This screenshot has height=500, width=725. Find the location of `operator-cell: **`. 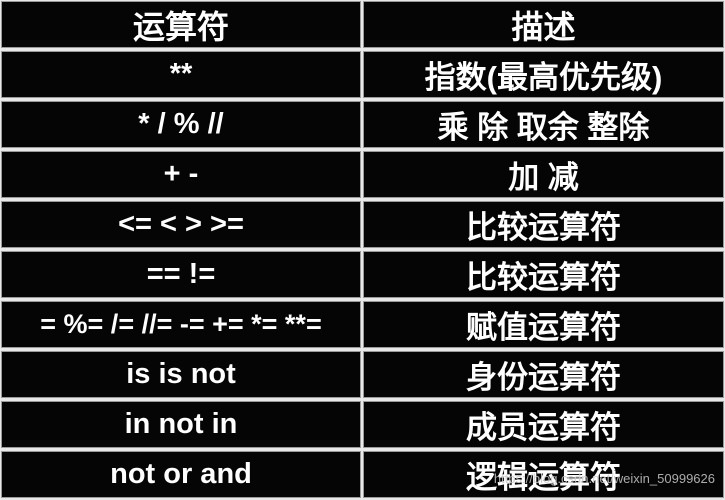

operator-cell: ** is located at coordinates (181, 74).